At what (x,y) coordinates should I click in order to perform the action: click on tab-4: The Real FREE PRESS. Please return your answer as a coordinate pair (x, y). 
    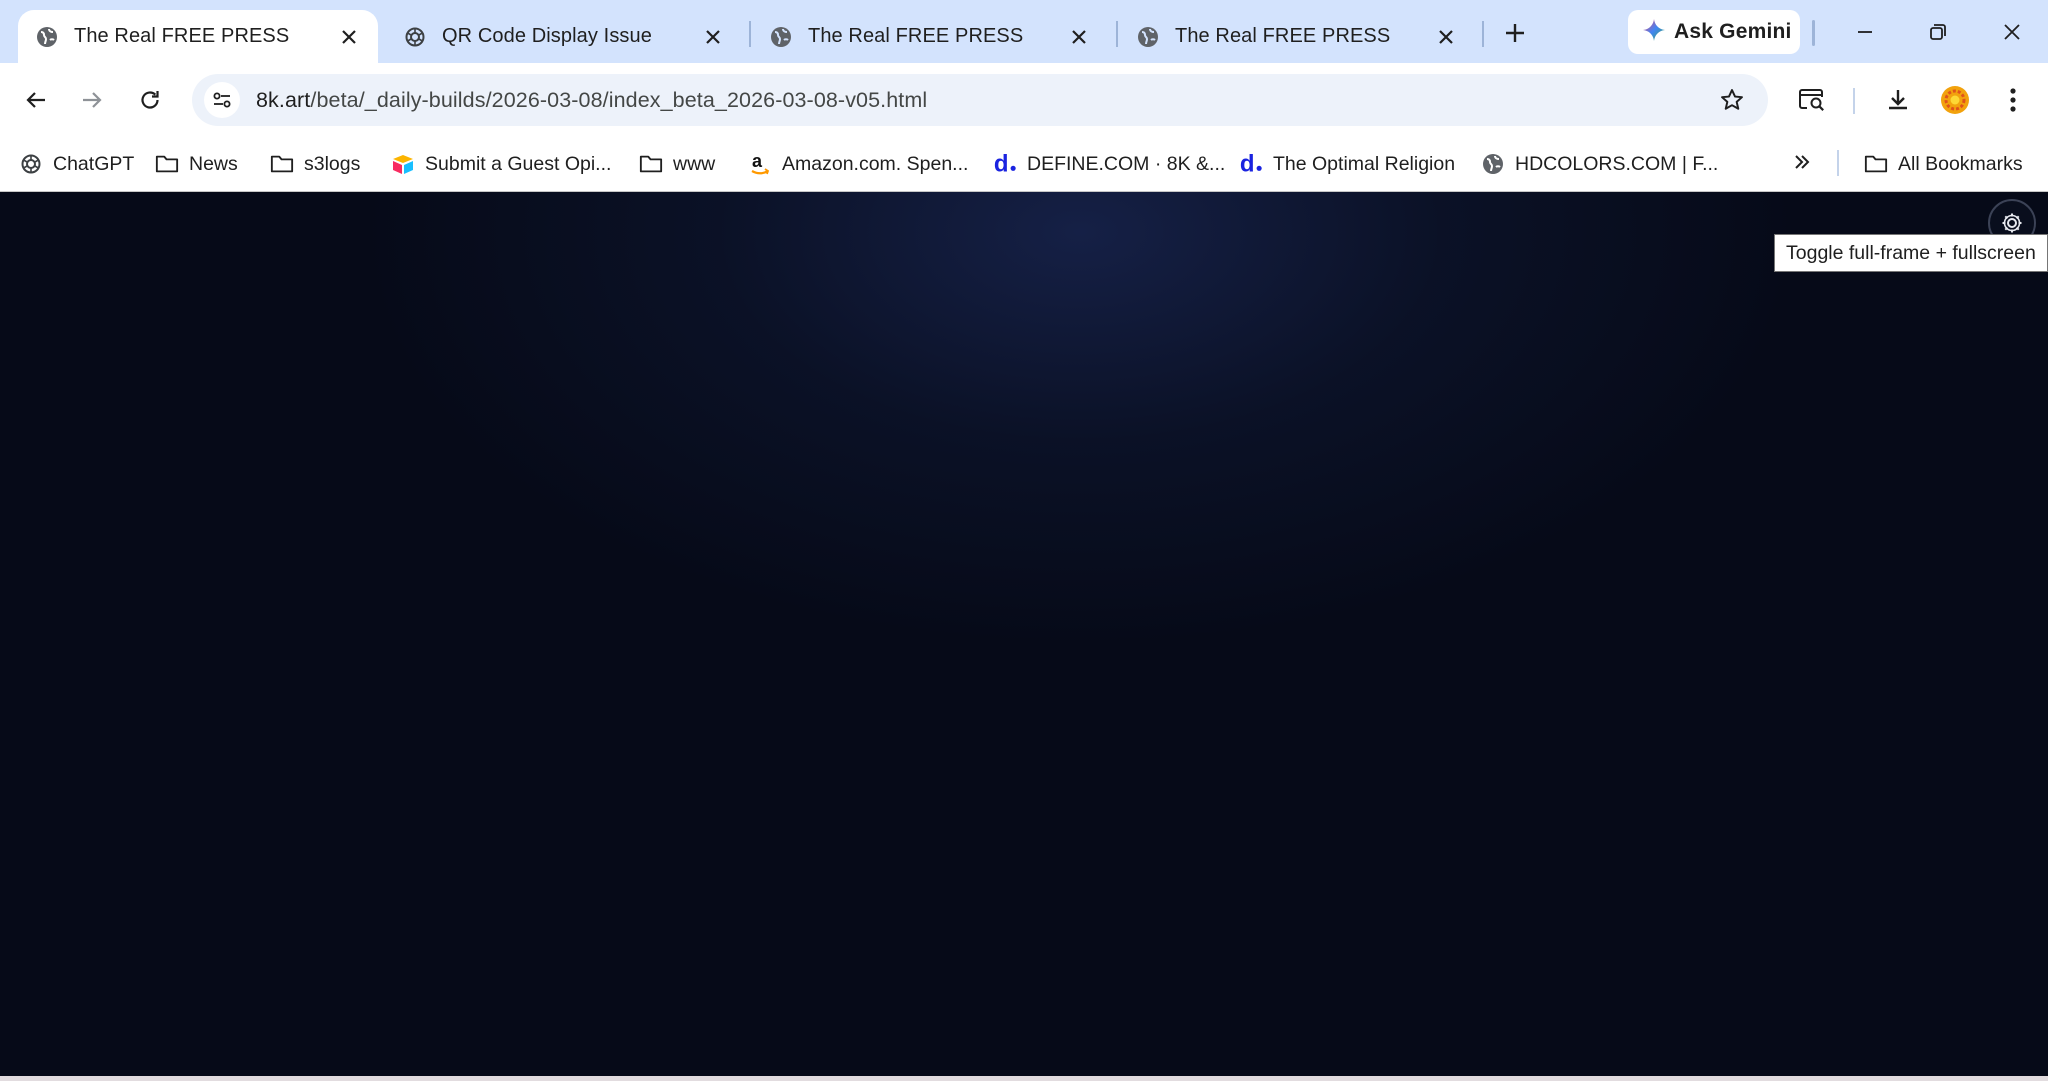
    Looking at the image, I should click on (1297, 36).